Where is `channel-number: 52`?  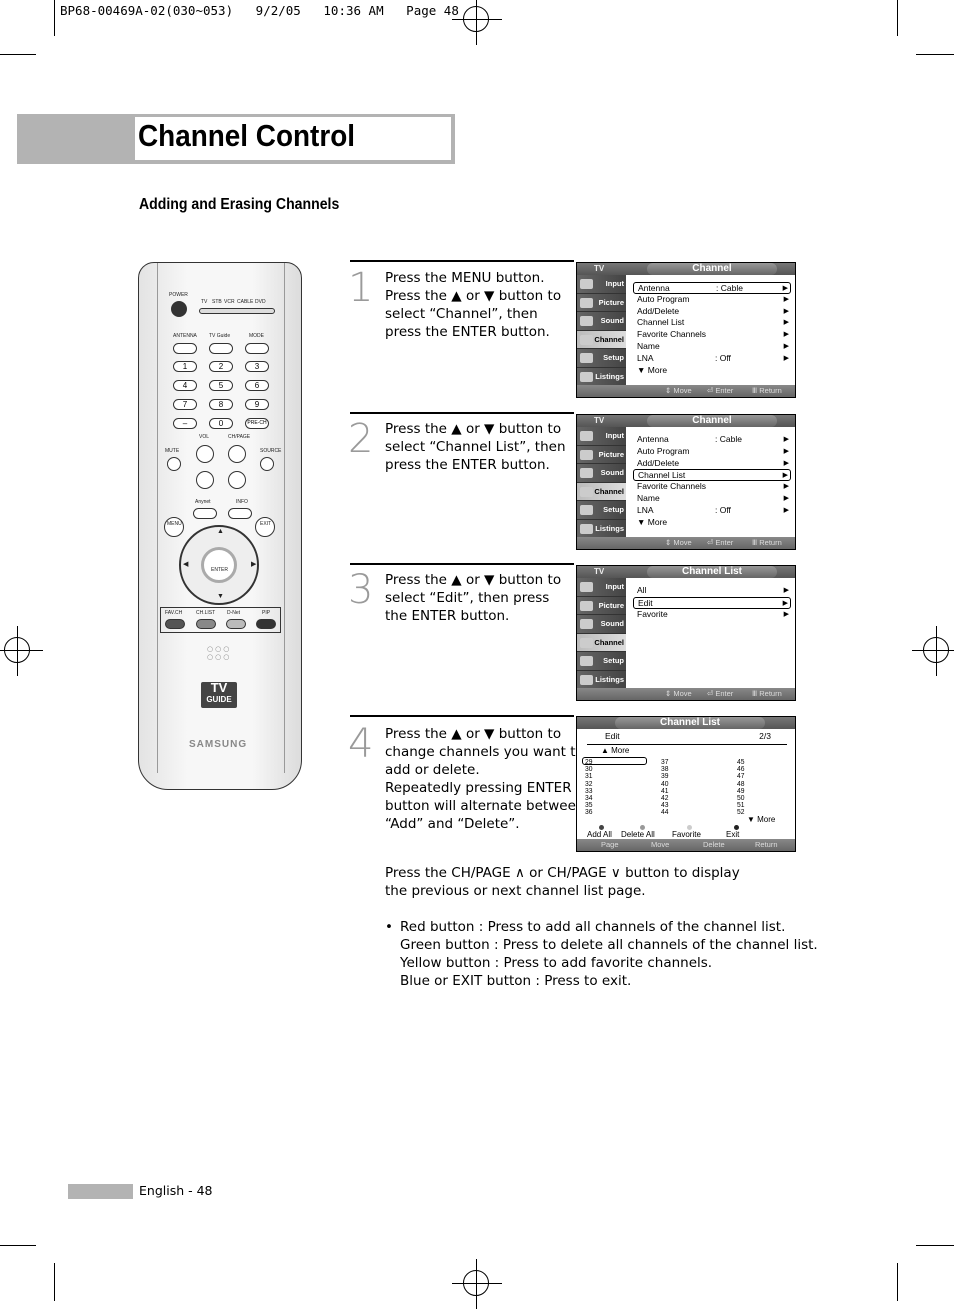
channel-number: 52 is located at coordinates (741, 812).